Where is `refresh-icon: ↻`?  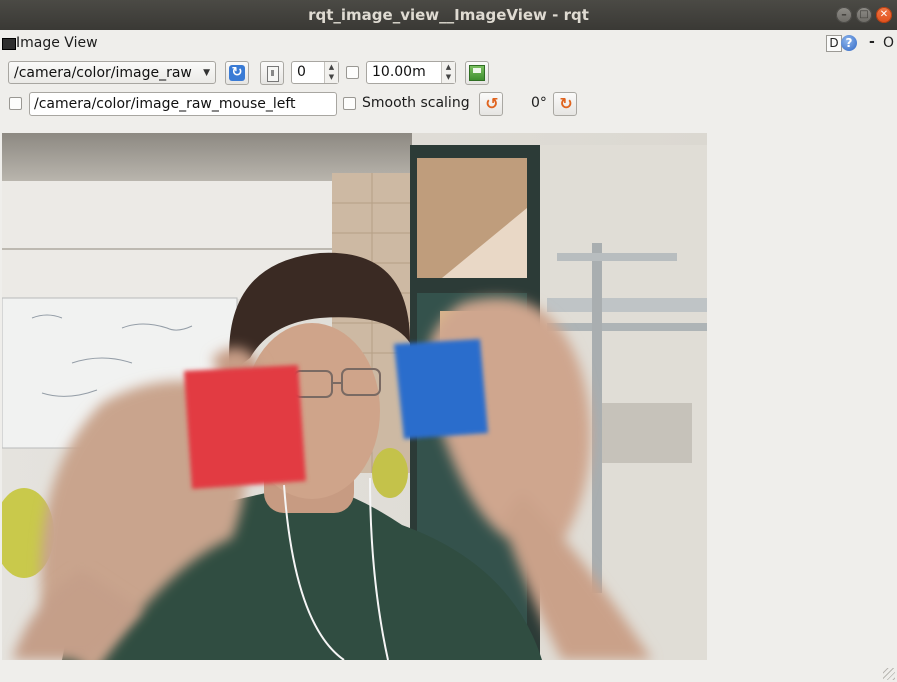 refresh-icon: ↻ is located at coordinates (237, 73).